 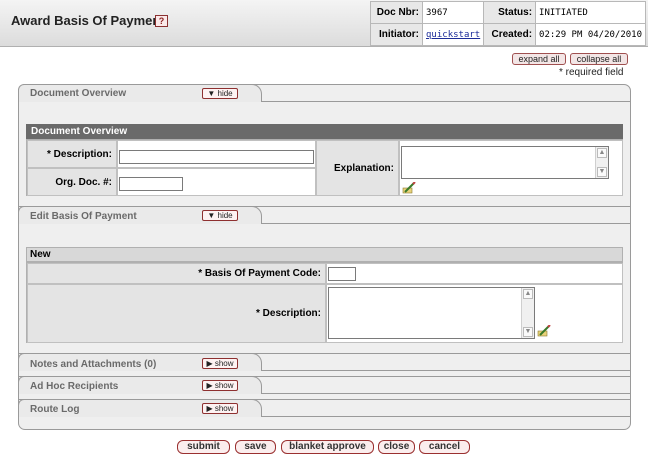 I want to click on org-doc-label-cell: Org. Doc. #:, so click(x=72, y=182).